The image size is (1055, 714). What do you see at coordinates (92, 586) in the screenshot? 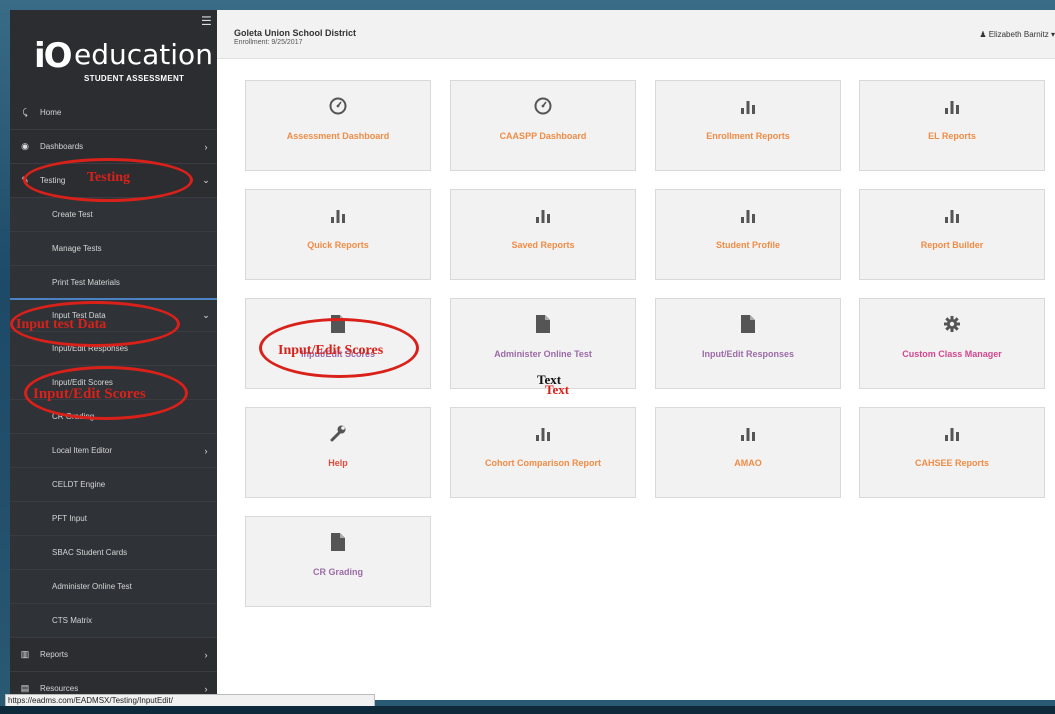
I see `sidebar-item-label: Administer Online Test` at bounding box center [92, 586].